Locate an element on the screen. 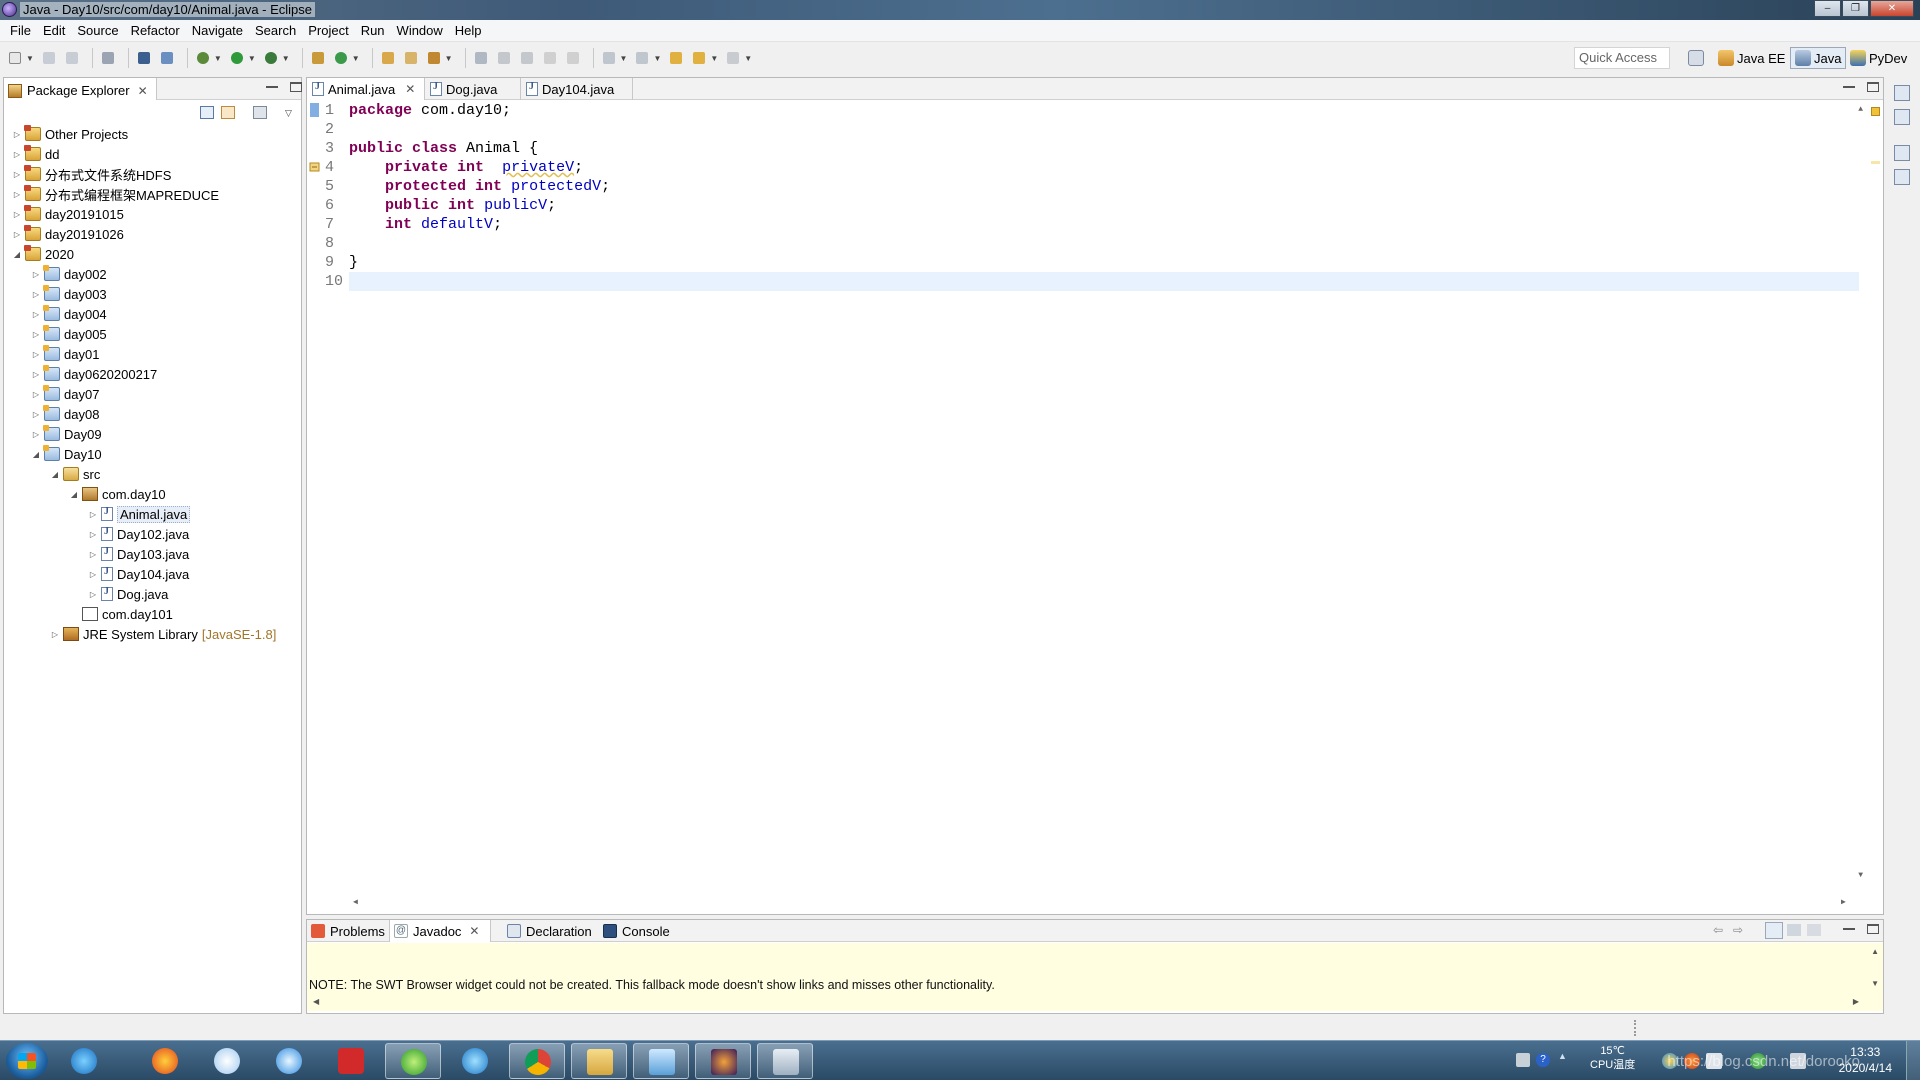  external-tools-icon is located at coordinates (271, 58).